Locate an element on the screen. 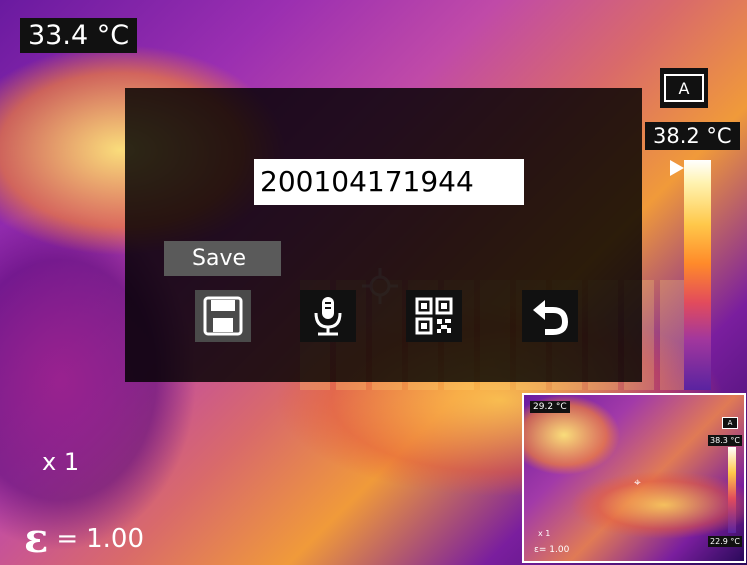 The image size is (747, 565). back-arrow-icon is located at coordinates (551, 317).